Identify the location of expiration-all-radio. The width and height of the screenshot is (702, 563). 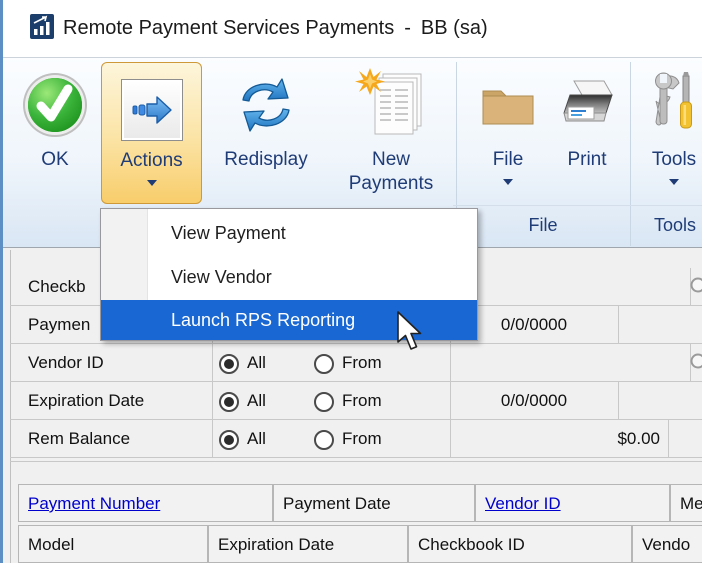
(229, 402).